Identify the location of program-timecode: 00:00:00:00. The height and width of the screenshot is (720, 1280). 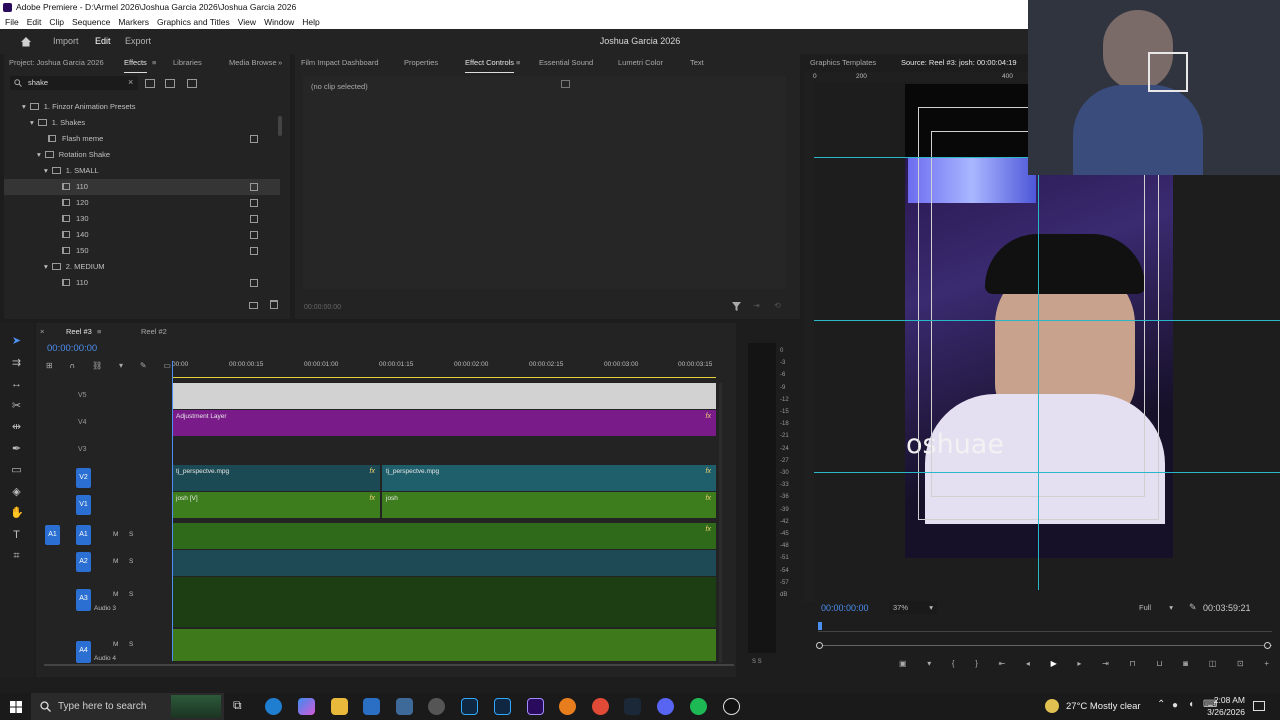
(845, 608).